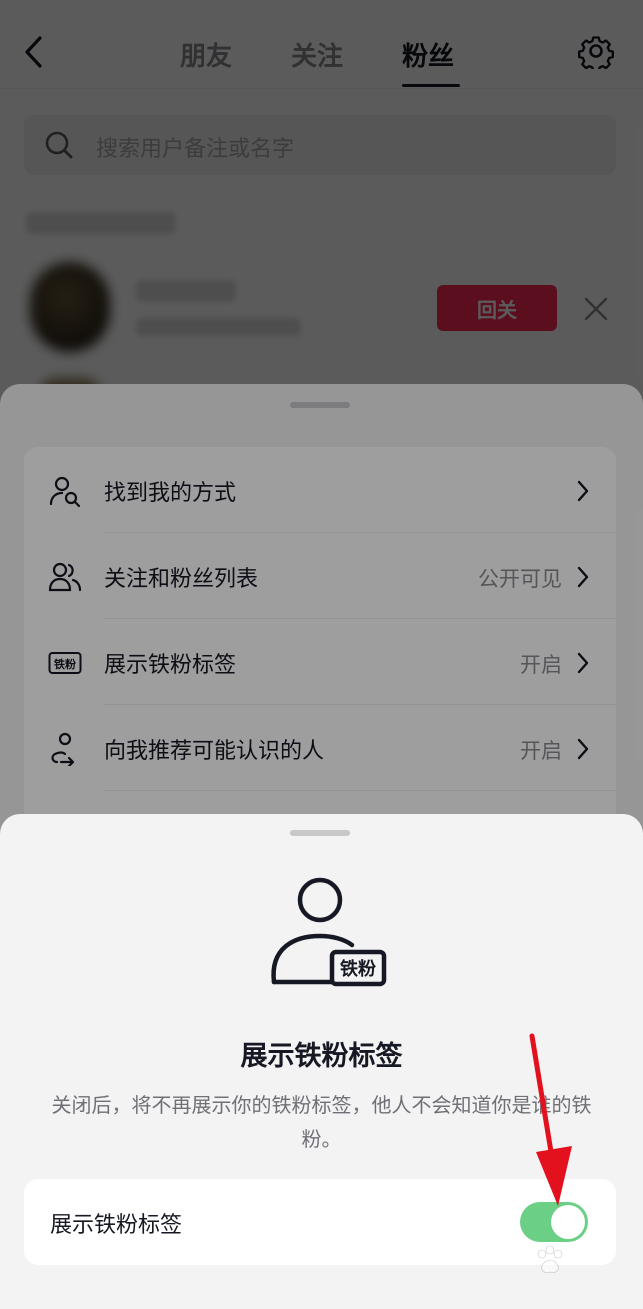 This screenshot has width=643, height=1309. Describe the element at coordinates (358, 969) in the screenshot. I see `tiefen-badge-text: 铁粉` at that location.